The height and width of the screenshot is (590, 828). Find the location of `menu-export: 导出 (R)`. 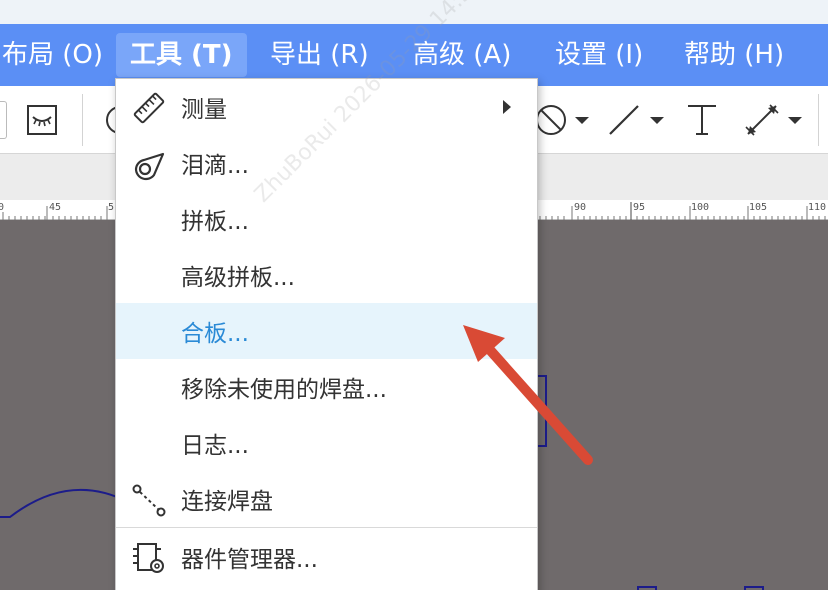

menu-export: 导出 (R) is located at coordinates (319, 55).